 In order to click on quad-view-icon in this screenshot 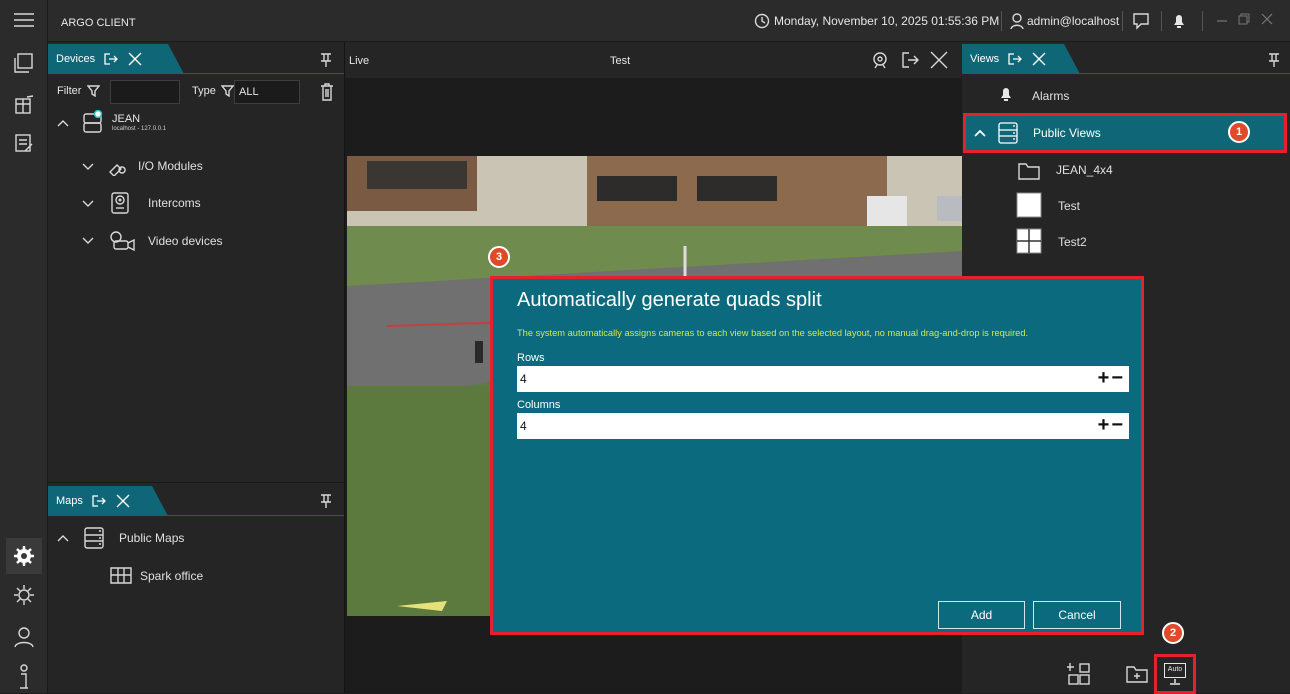, I will do `click(1029, 241)`.